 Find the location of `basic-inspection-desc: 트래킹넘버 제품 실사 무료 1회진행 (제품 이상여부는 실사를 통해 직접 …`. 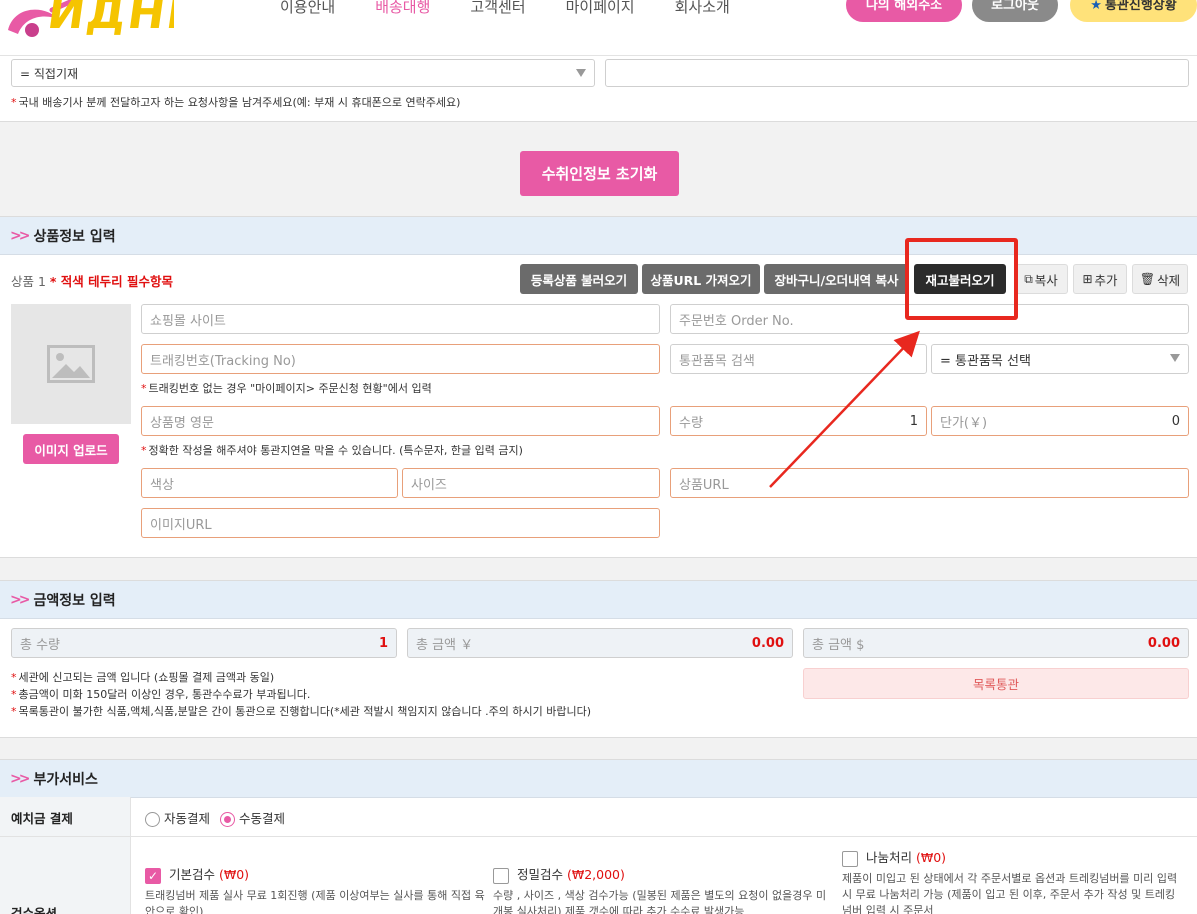

basic-inspection-desc: 트래킹넘버 제품 실사 무료 1회진행 (제품 이상여부는 실사를 통해 직접 … is located at coordinates (315, 901).